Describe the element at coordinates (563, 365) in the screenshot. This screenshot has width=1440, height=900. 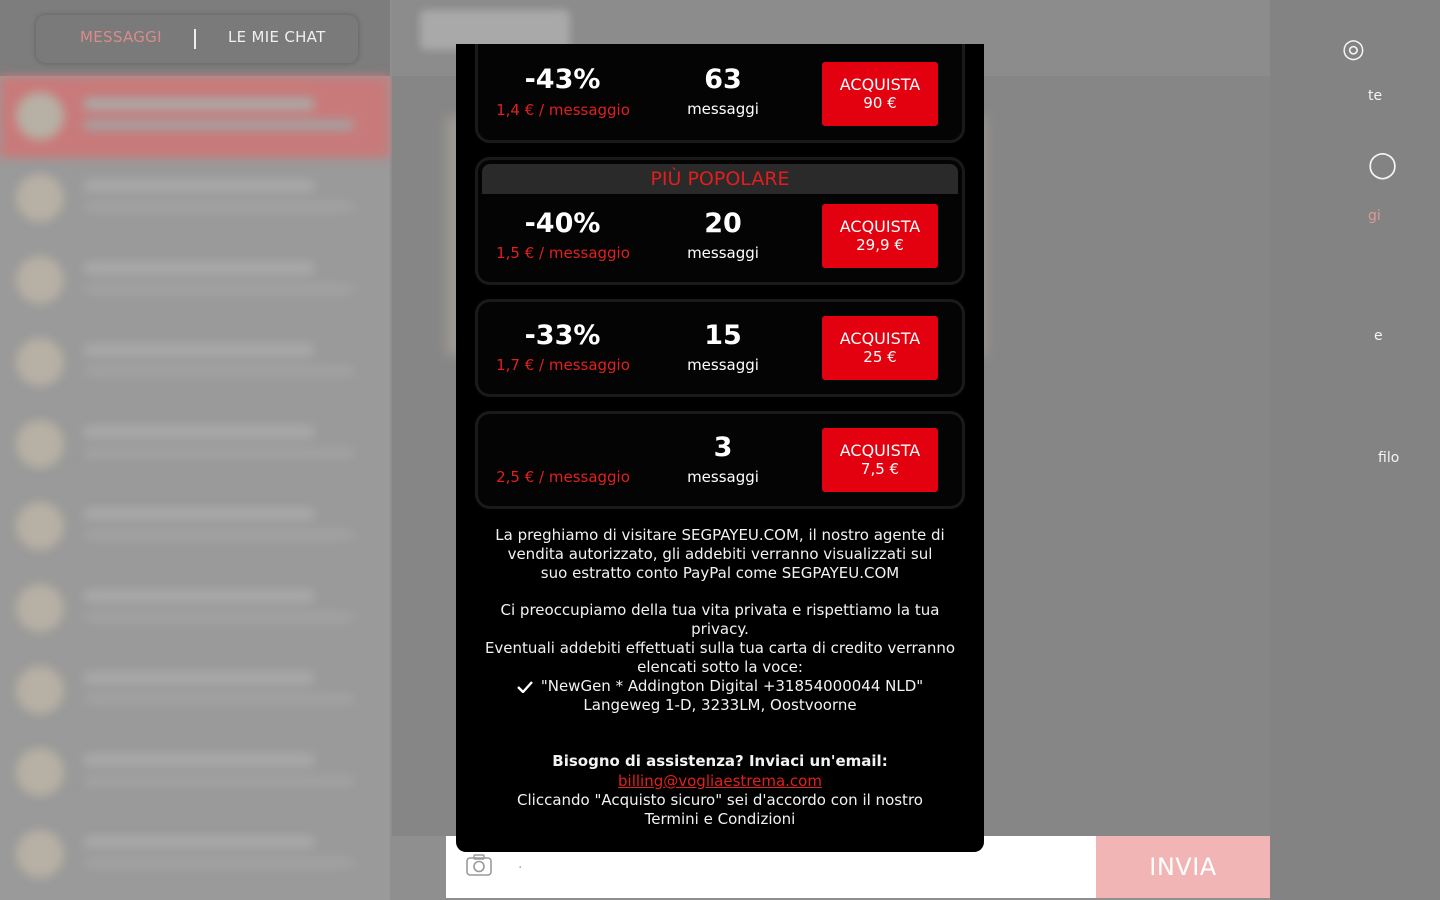
I see `package-price-per-message: 1,7 € / messaggio` at that location.